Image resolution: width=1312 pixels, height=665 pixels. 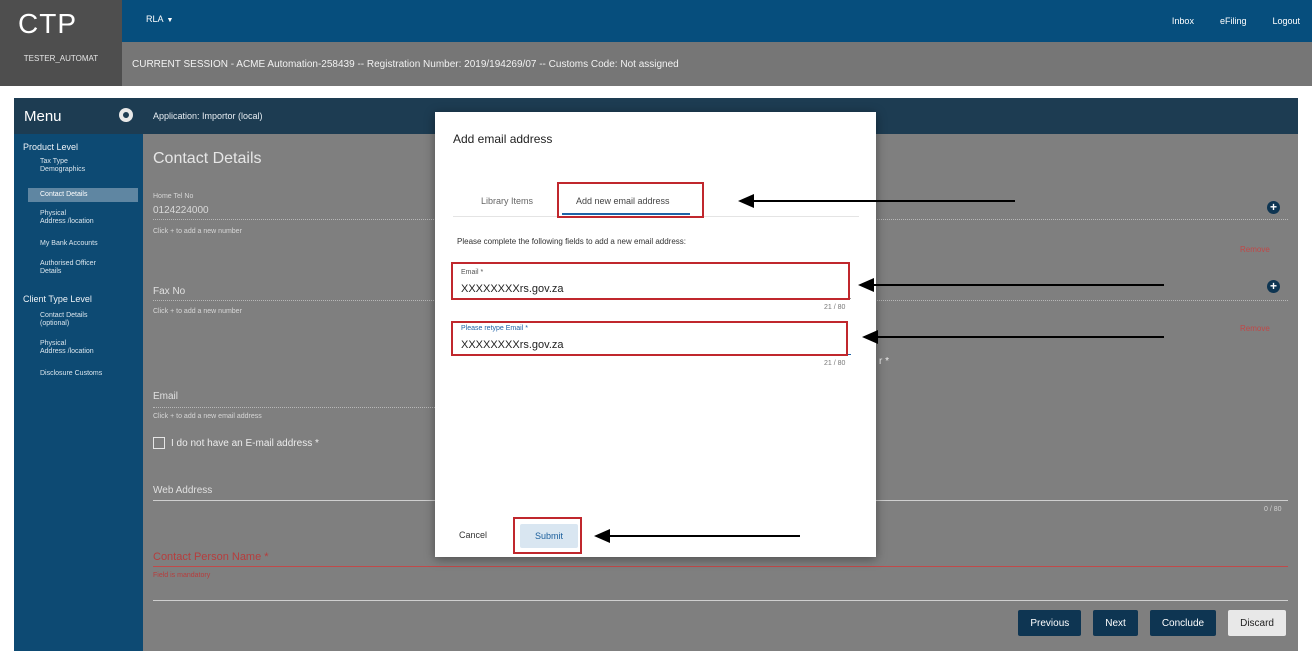 I want to click on web-address-counter: 0 / 80, so click(x=1273, y=509).